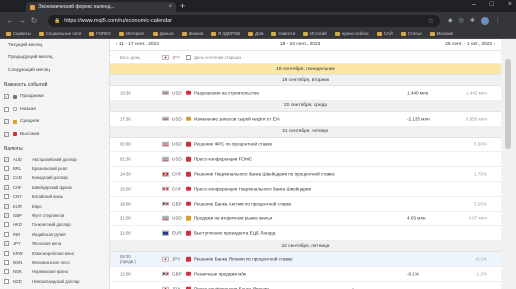 This screenshot has height=289, width=516. I want to click on event-row: 12:00 GBP Розничные продажи м/м -0.1% -1.2%, so click(305, 274).